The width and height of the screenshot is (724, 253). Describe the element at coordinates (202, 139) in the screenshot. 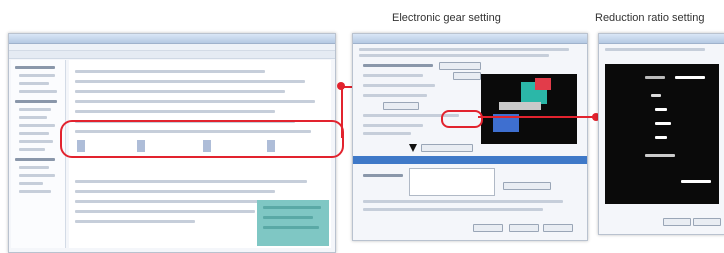

I see `electronic-gear-highlight` at that location.